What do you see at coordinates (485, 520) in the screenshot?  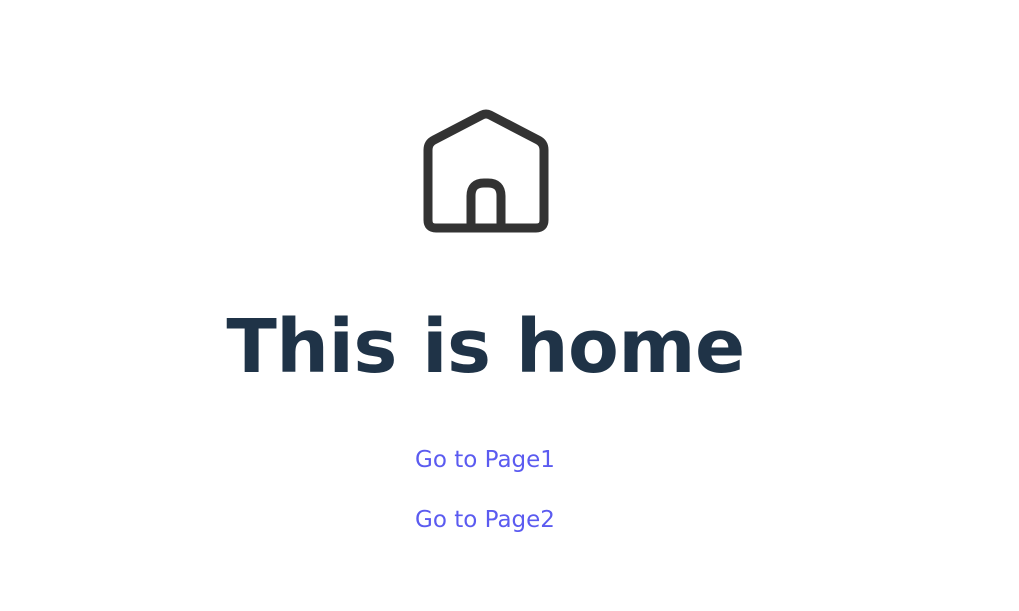 I see `go-to-page2-link: Go to Page2` at bounding box center [485, 520].